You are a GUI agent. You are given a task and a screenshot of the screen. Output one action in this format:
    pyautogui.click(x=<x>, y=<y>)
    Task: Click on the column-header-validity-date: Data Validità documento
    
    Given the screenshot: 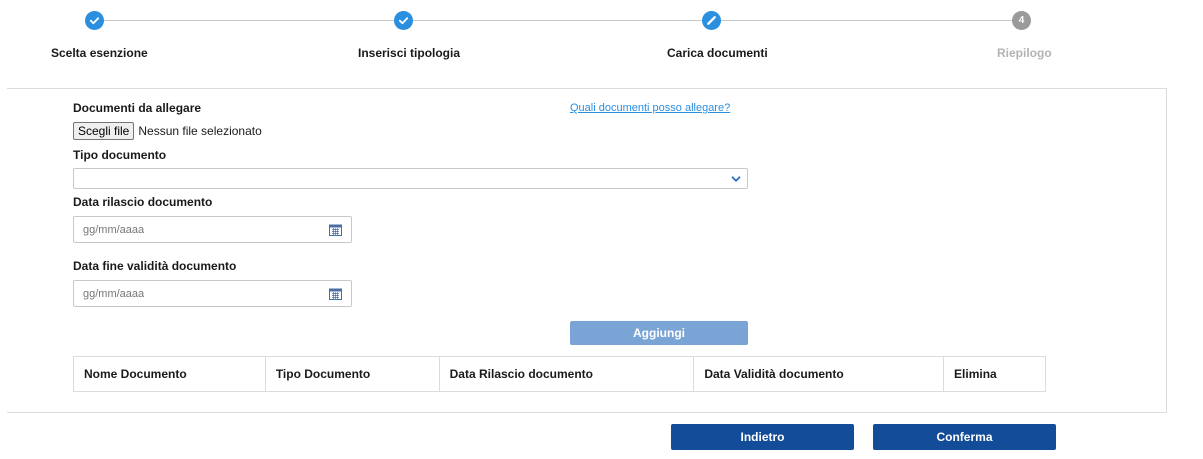 What is the action you would take?
    pyautogui.click(x=819, y=374)
    